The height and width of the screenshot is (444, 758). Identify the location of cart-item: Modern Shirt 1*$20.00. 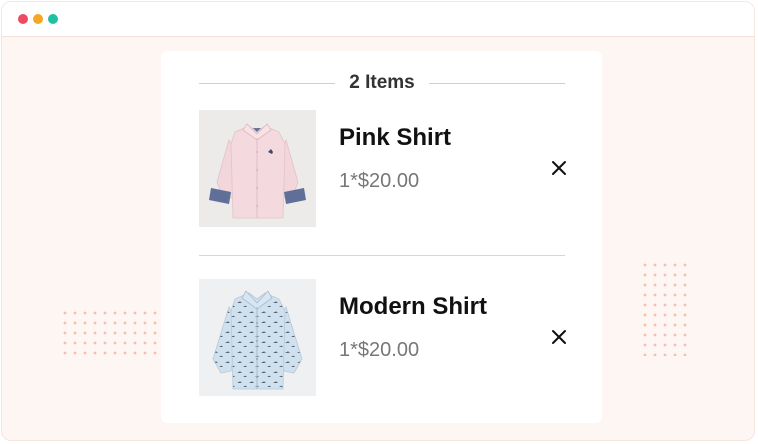
(383, 338).